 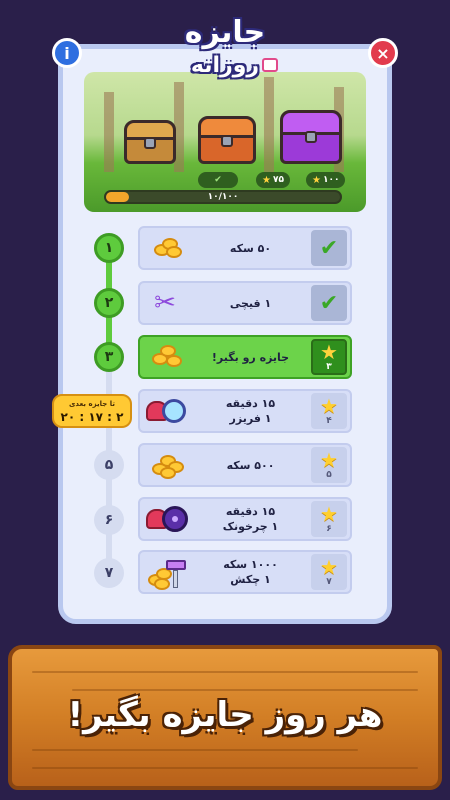 I want to click on chest-small-badge: ✔, so click(x=218, y=180).